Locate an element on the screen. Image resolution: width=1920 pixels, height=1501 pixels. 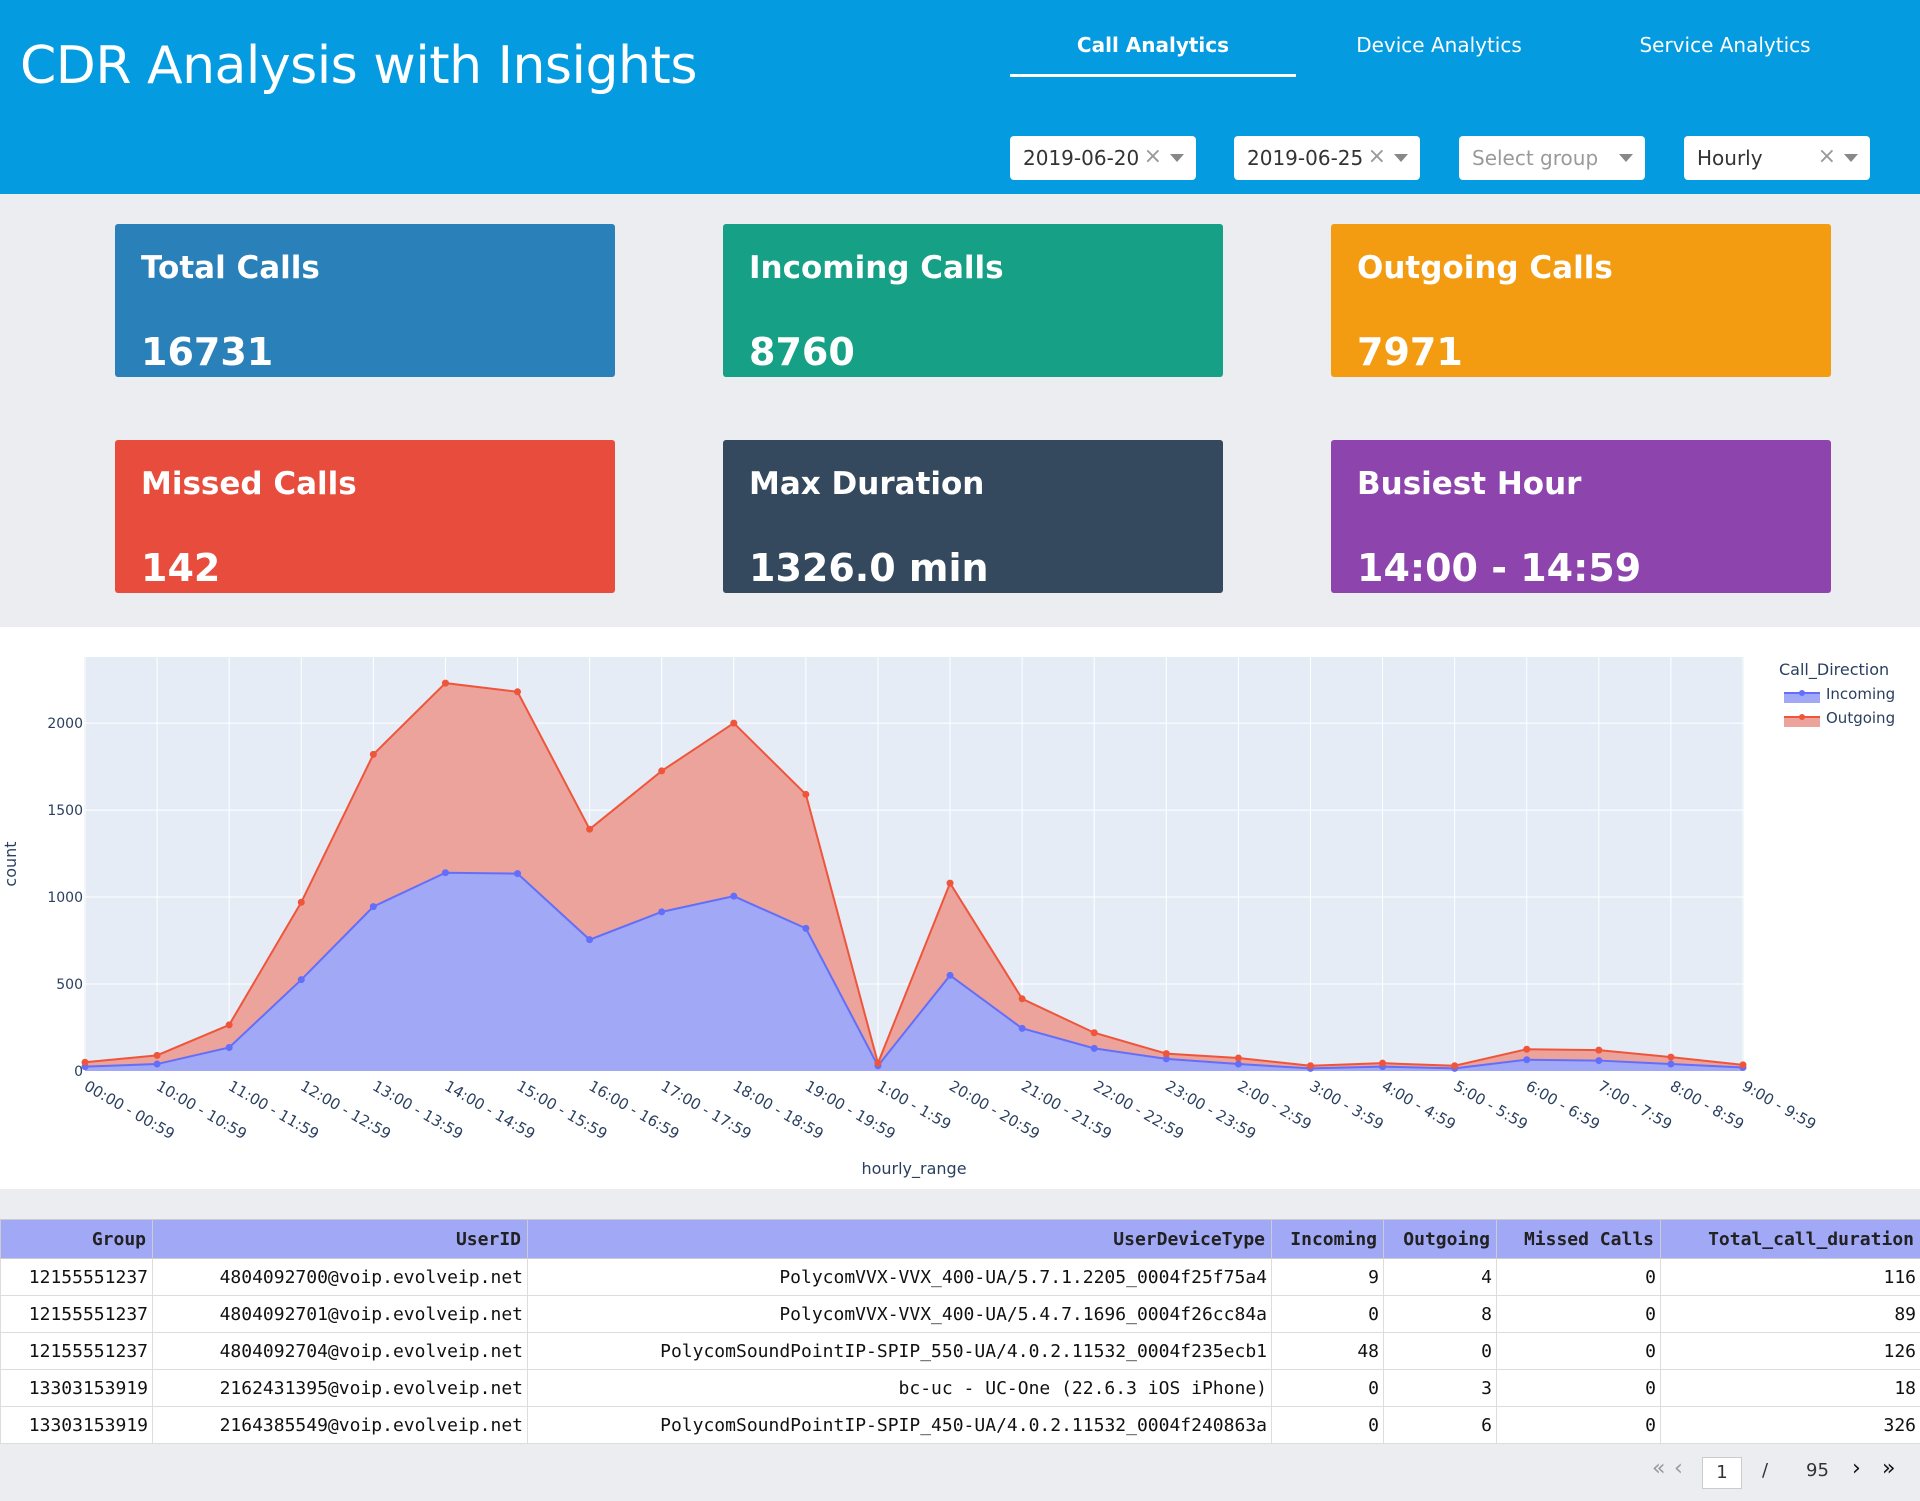
tab-device-analytics: Device Analytics is located at coordinates (1439, 52).